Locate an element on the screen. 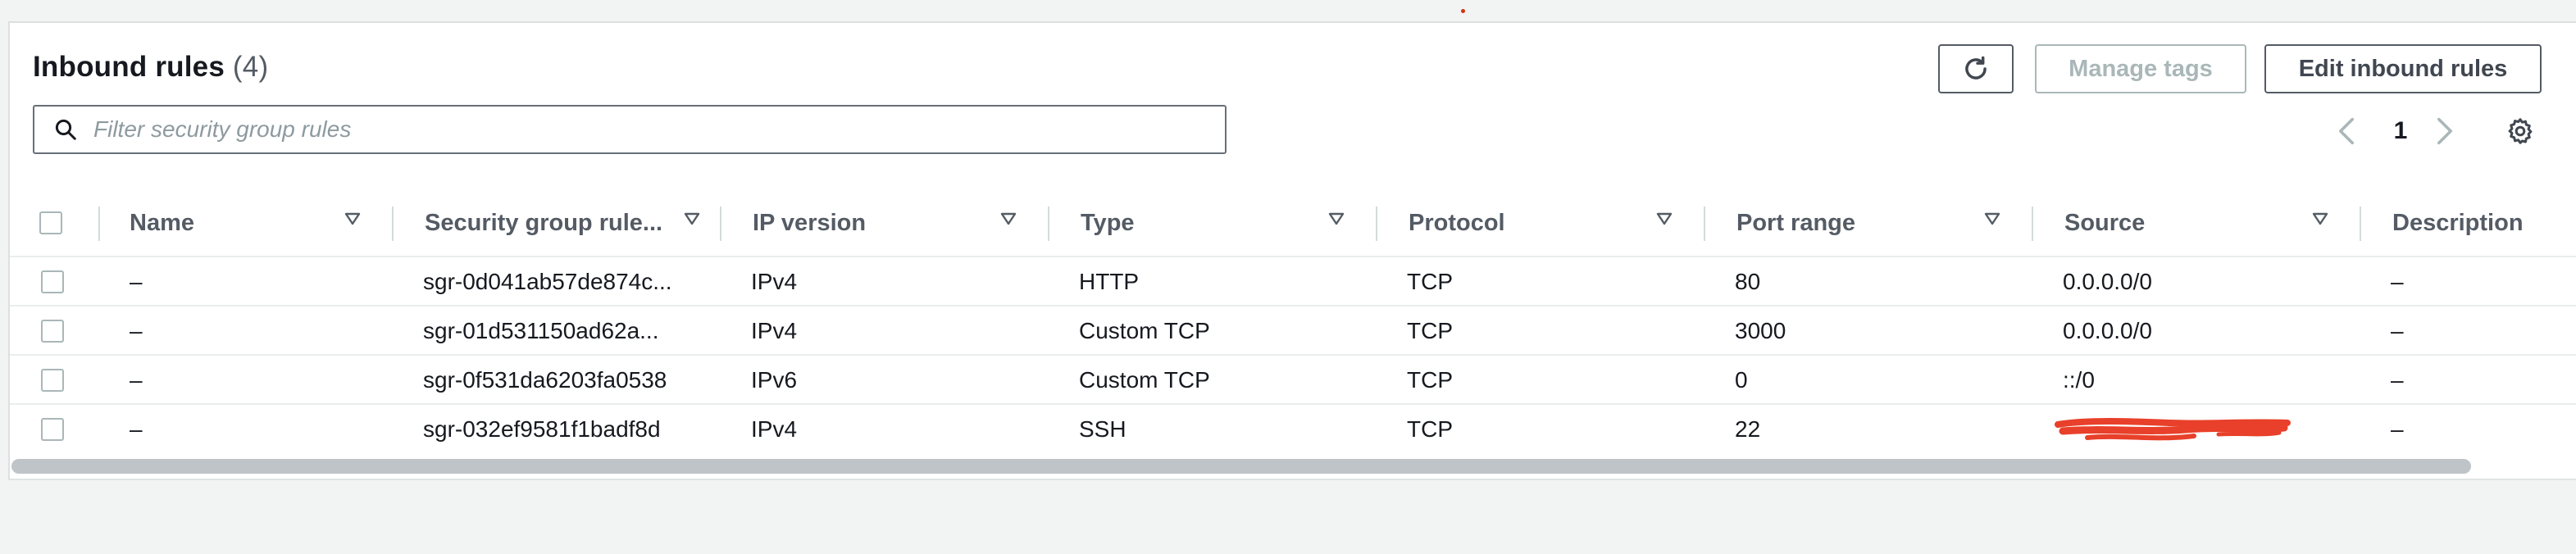  search-icon is located at coordinates (65, 129).